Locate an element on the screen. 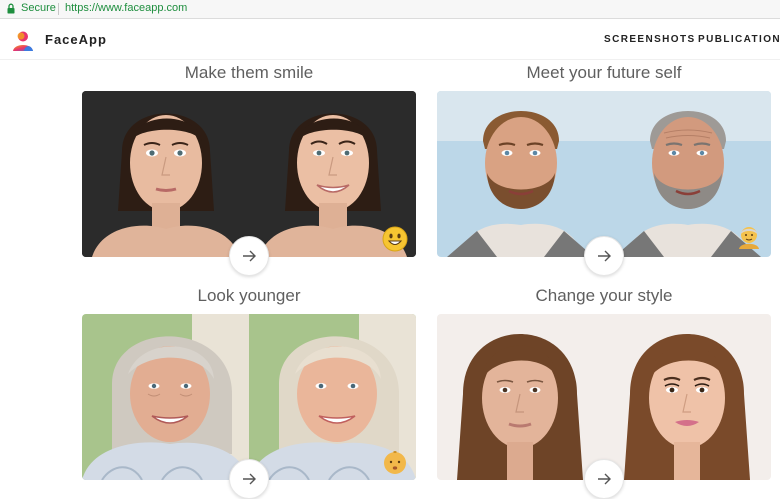  feature-title: Make them smile is located at coordinates (249, 72).